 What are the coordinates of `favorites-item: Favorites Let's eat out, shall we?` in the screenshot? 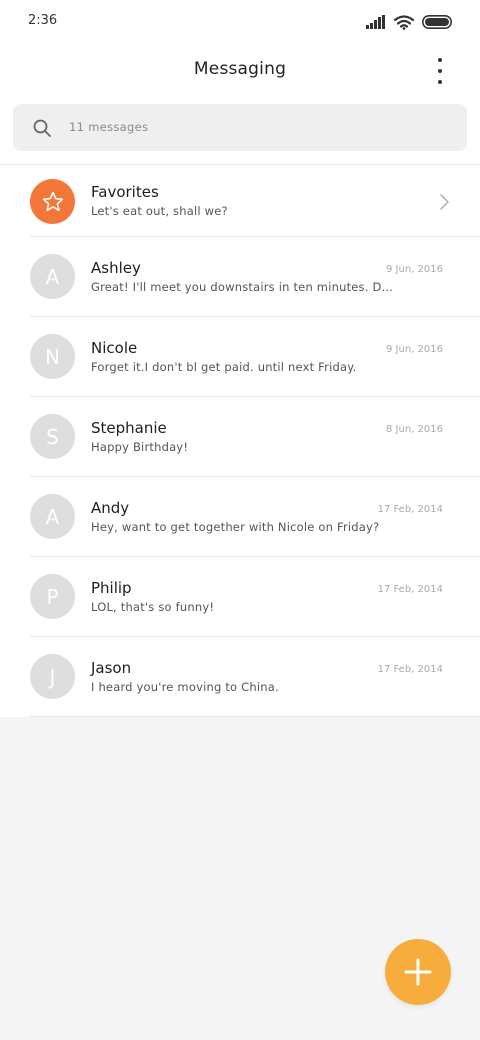 It's located at (240, 201).